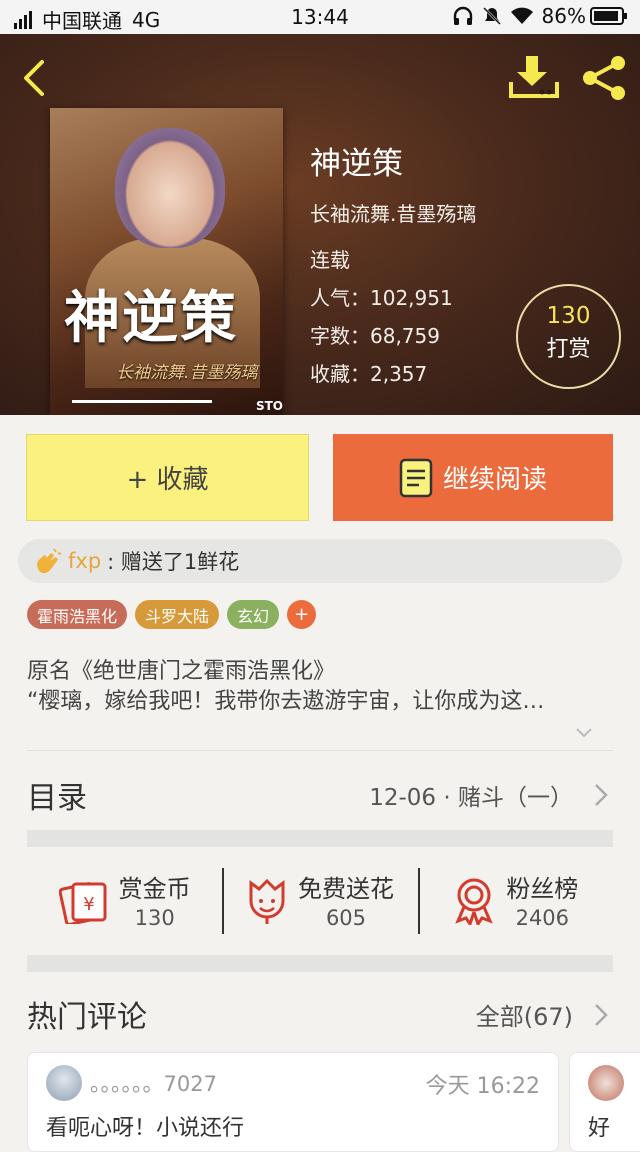 The height and width of the screenshot is (1152, 640). I want to click on red-envelope-icon: ¥, so click(82, 903).